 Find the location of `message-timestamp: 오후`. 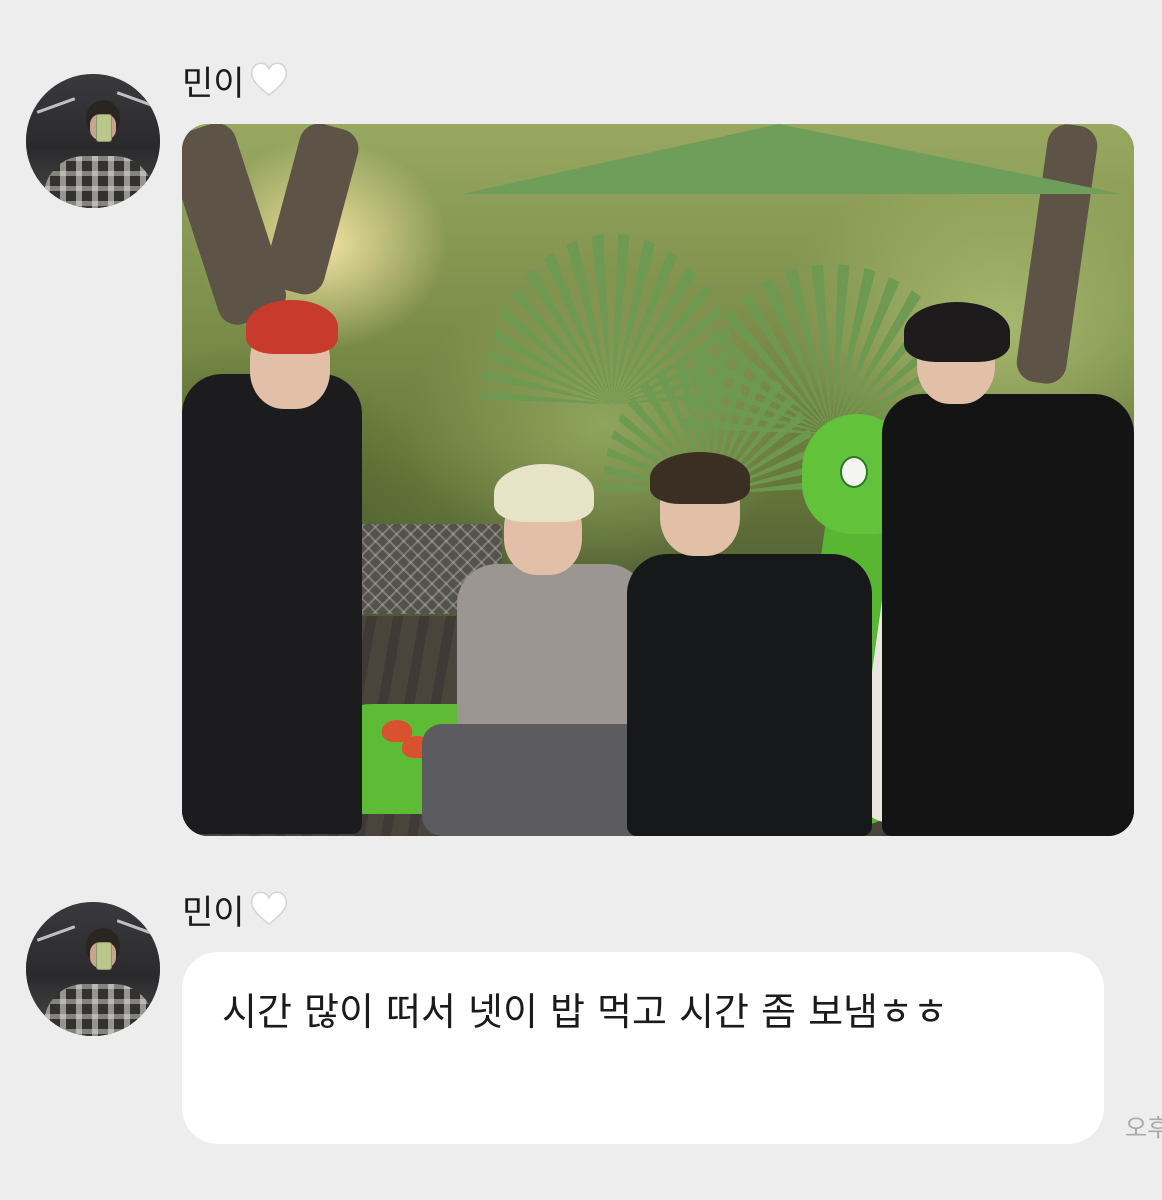

message-timestamp: 오후 is located at coordinates (1143, 1128).